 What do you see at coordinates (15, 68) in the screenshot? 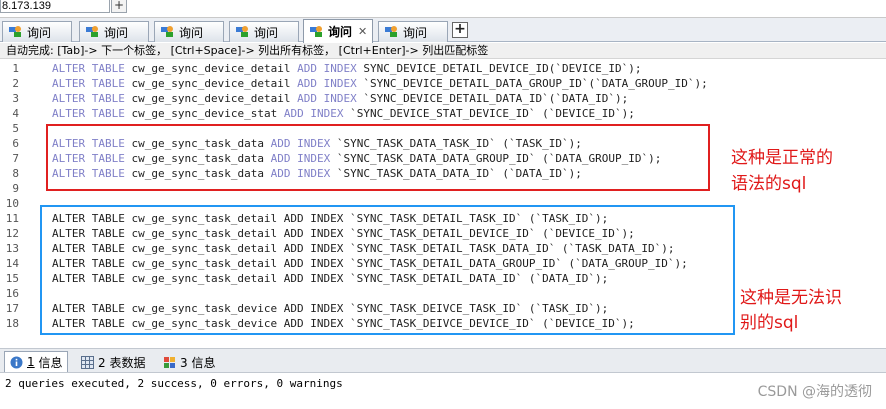
I see `line-number: 1` at bounding box center [15, 68].